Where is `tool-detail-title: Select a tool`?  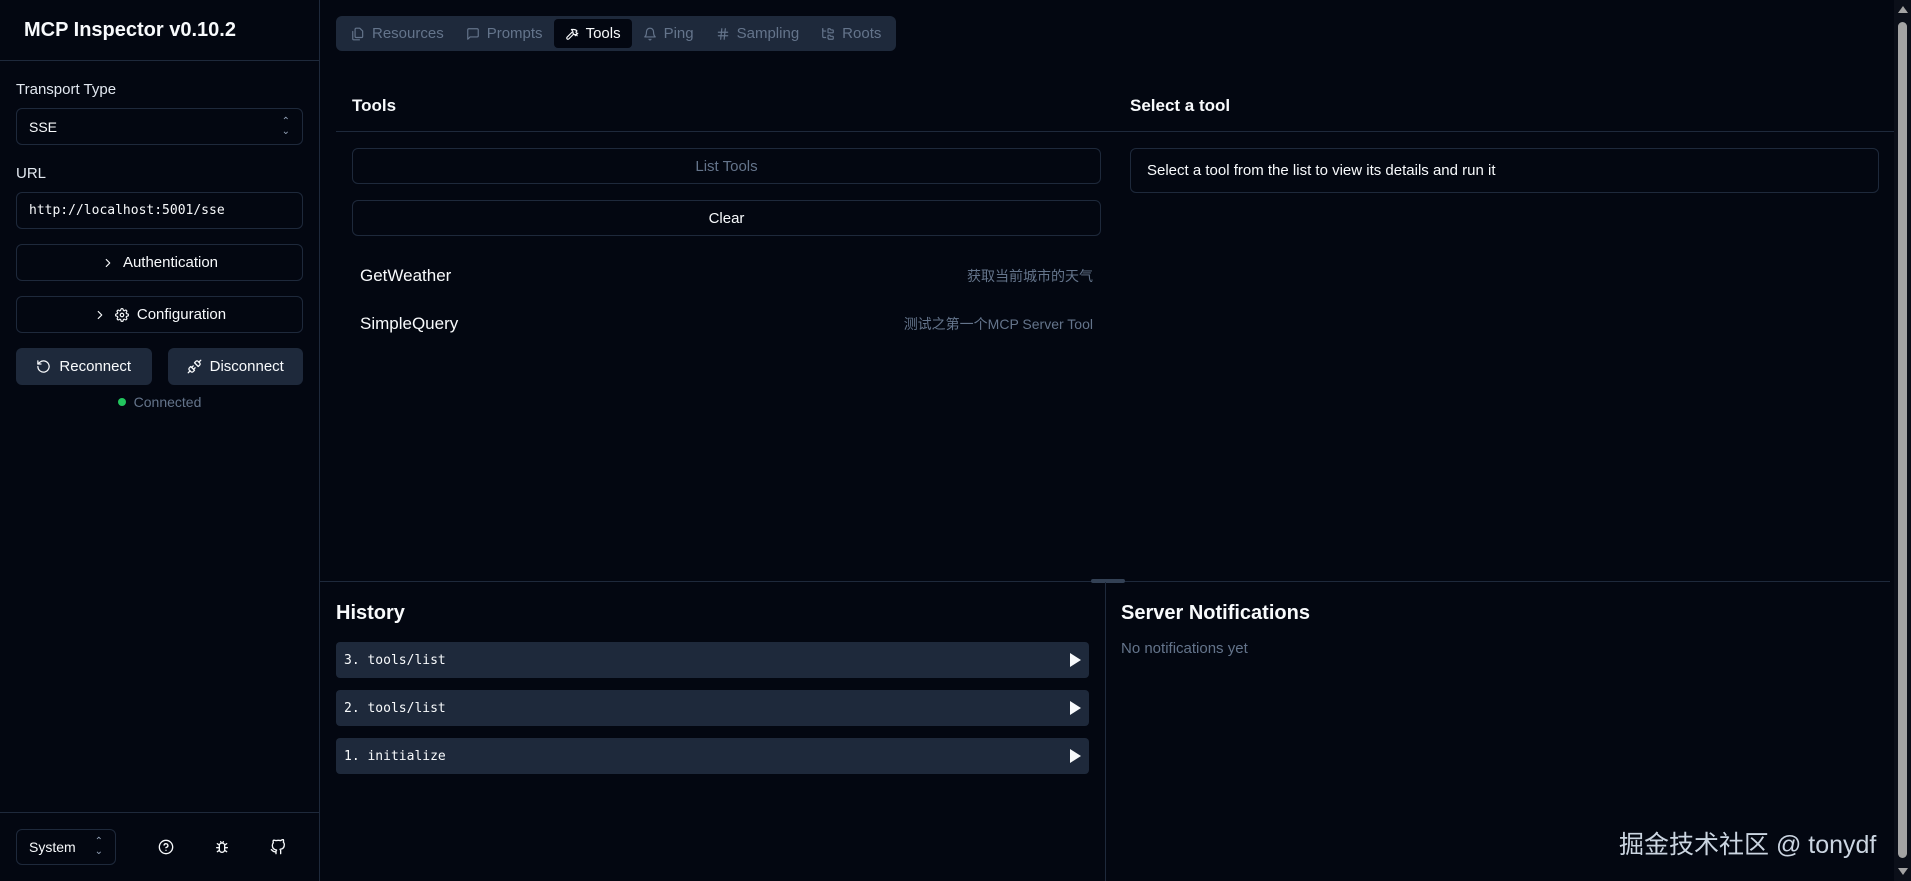 tool-detail-title: Select a tool is located at coordinates (1504, 106).